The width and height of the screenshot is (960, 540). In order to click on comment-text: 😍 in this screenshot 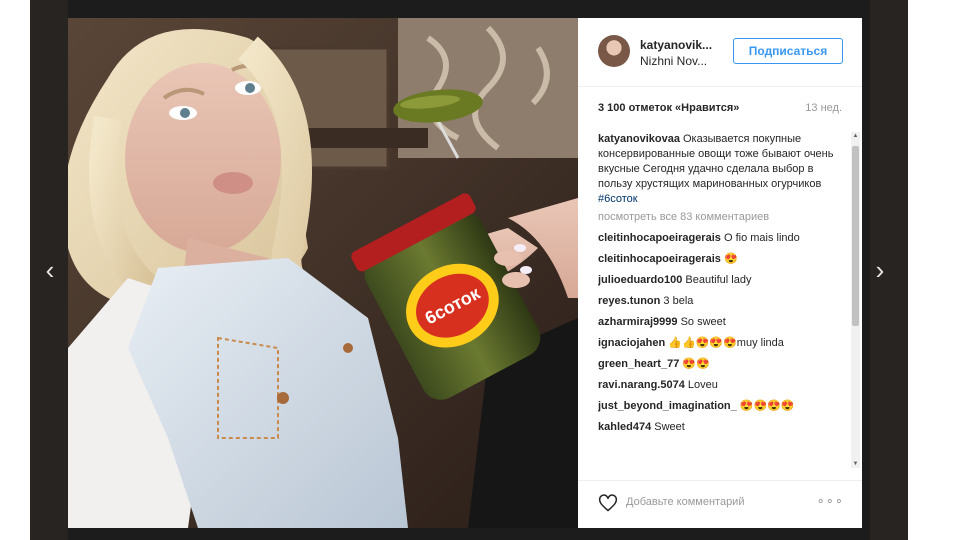, I will do `click(730, 259)`.